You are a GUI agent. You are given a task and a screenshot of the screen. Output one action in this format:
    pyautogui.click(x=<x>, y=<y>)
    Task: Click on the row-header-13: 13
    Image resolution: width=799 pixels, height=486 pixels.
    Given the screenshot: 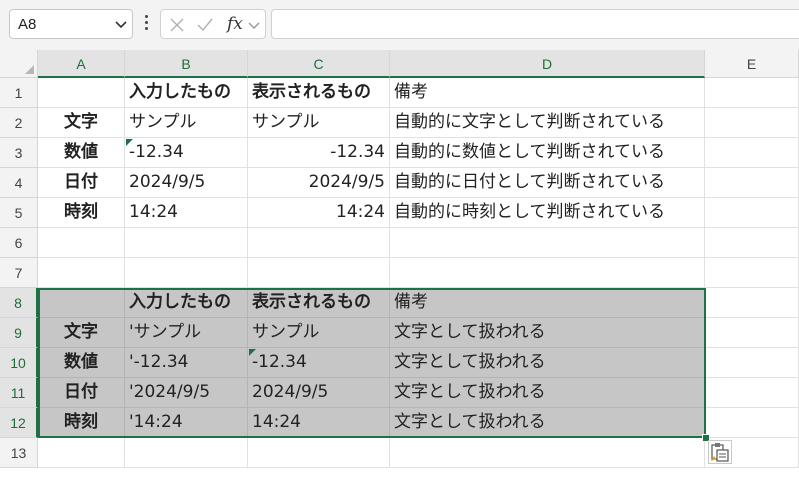 What is the action you would take?
    pyautogui.click(x=19, y=453)
    